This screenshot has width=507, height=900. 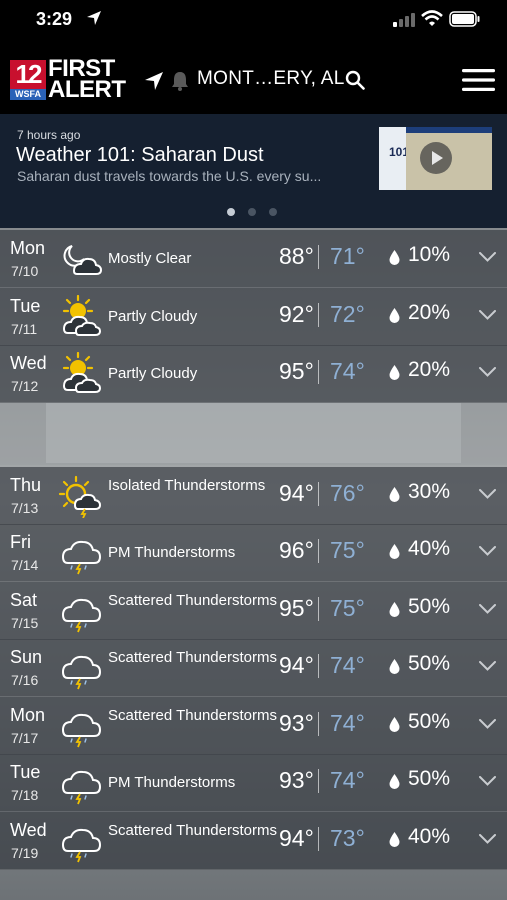 What do you see at coordinates (296, 256) in the screenshot?
I see `high-temp: 88°` at bounding box center [296, 256].